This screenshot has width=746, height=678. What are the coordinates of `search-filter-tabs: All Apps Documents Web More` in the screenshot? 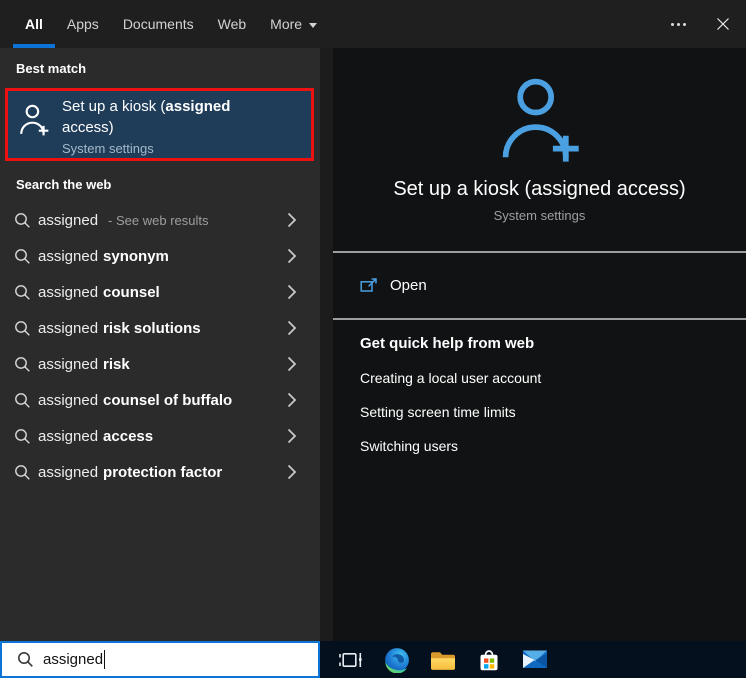 It's located at (164, 24).